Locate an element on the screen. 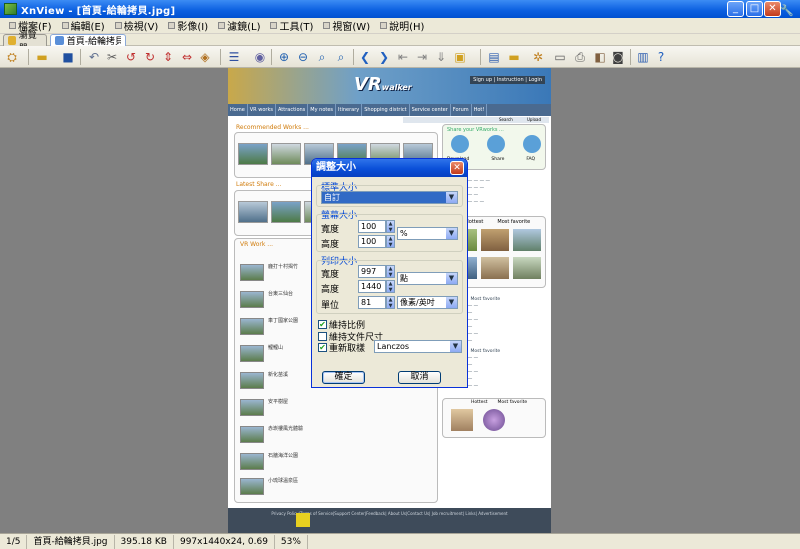 Image resolution: width=800 pixels, height=549 pixels. properties-icon: ▤ is located at coordinates (494, 57).